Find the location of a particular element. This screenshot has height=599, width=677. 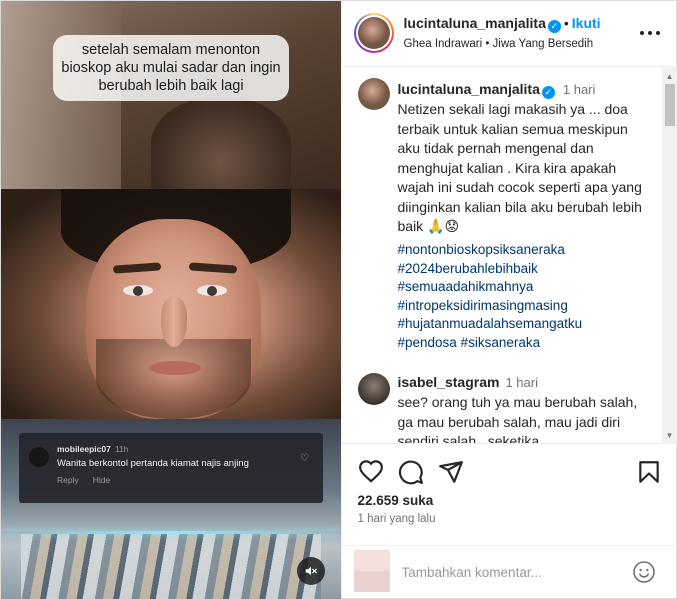

comment-bubble-icon is located at coordinates (411, 472).